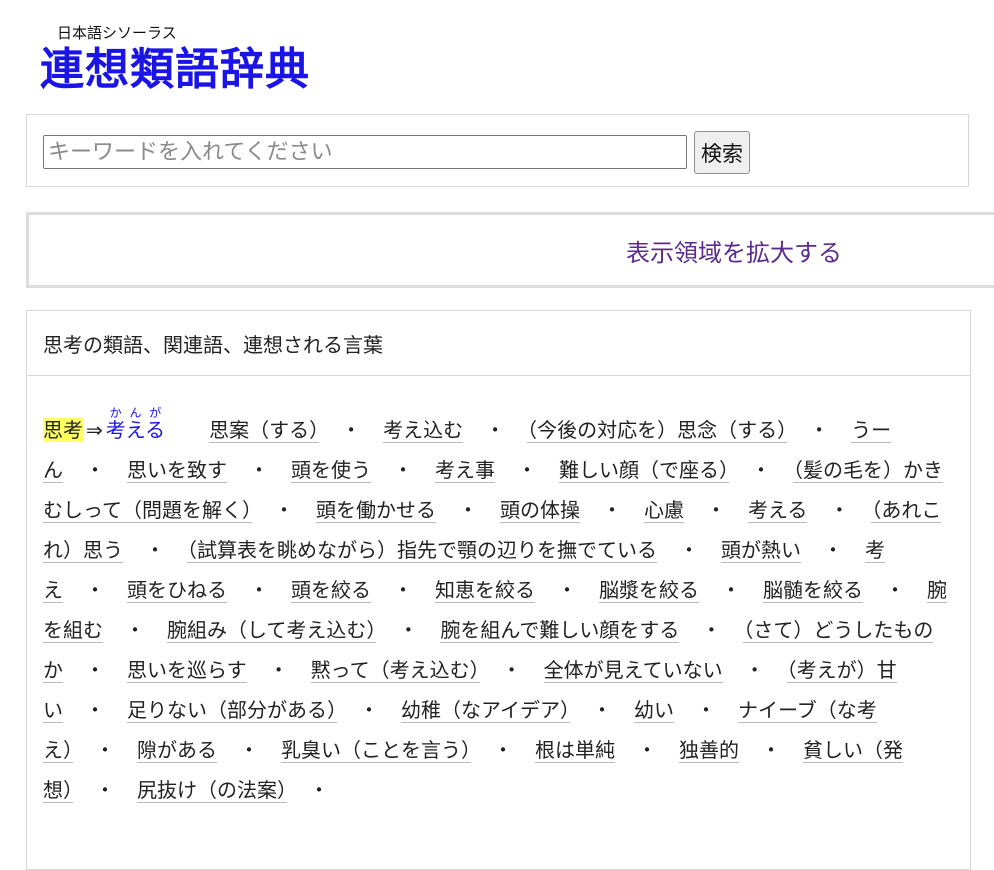  I want to click on expand-display-link: 表示領域を拡大する, so click(734, 250).